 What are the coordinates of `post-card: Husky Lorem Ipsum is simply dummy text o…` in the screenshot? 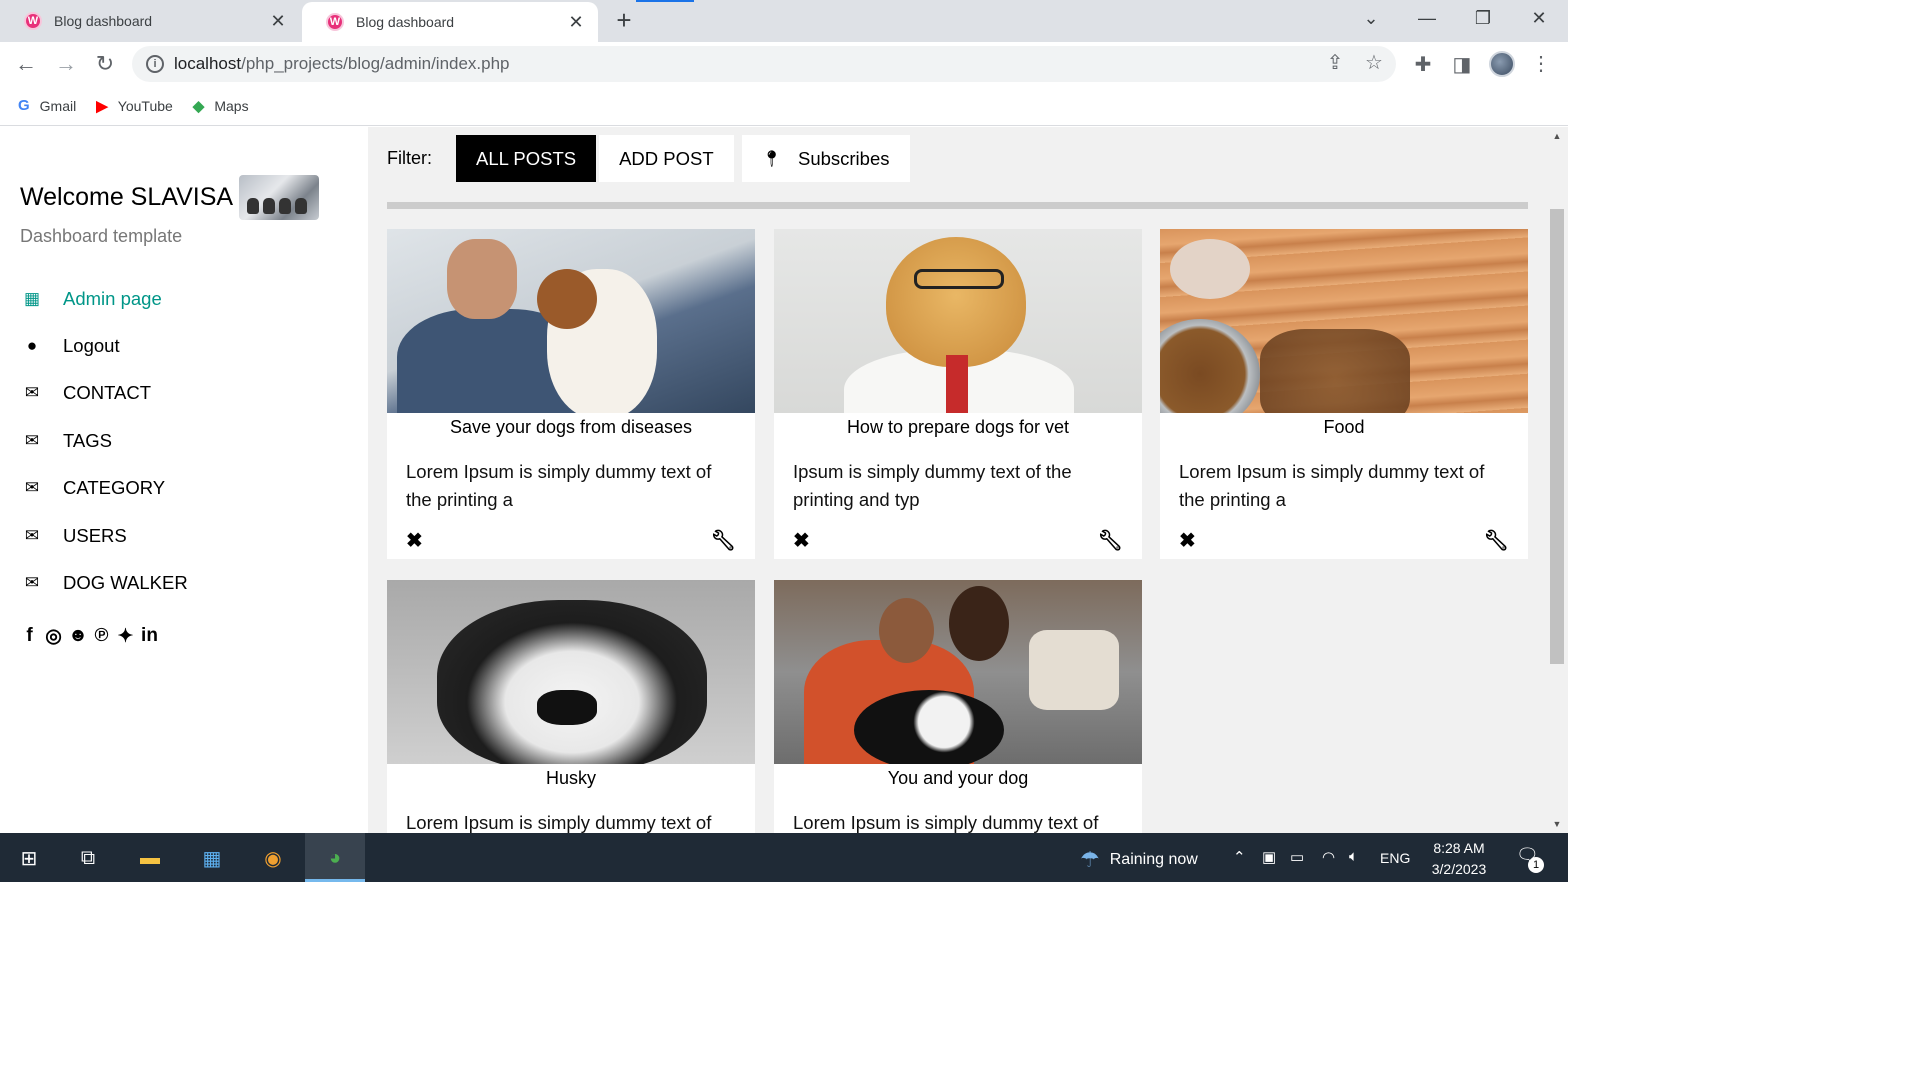 It's located at (571, 706).